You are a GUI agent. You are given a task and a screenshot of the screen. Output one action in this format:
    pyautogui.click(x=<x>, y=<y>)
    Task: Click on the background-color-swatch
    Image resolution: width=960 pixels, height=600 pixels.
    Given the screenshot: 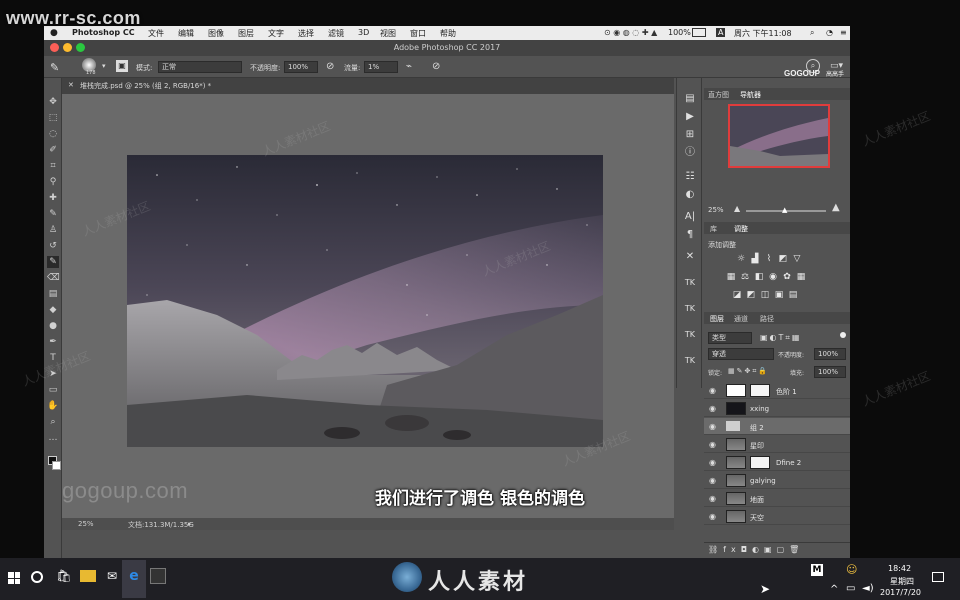 What is the action you would take?
    pyautogui.click(x=56, y=465)
    